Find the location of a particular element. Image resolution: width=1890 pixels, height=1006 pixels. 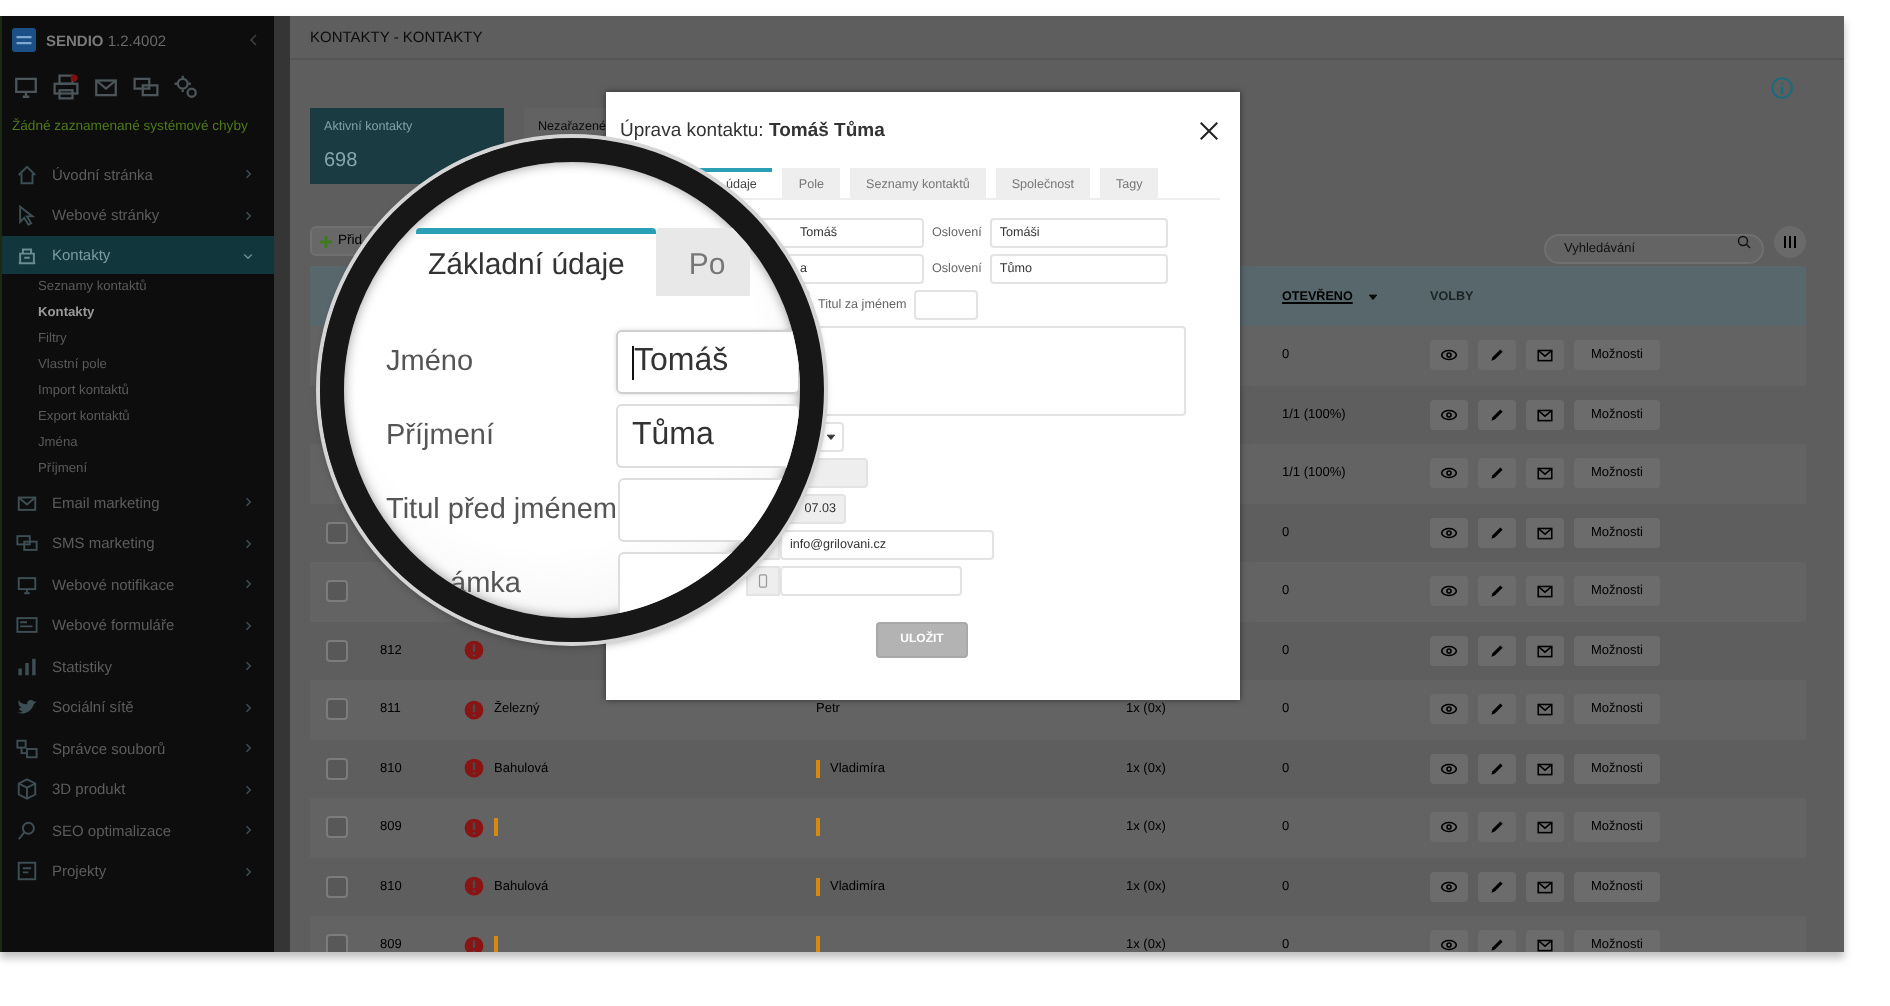

columns-button is located at coordinates (1790, 241).